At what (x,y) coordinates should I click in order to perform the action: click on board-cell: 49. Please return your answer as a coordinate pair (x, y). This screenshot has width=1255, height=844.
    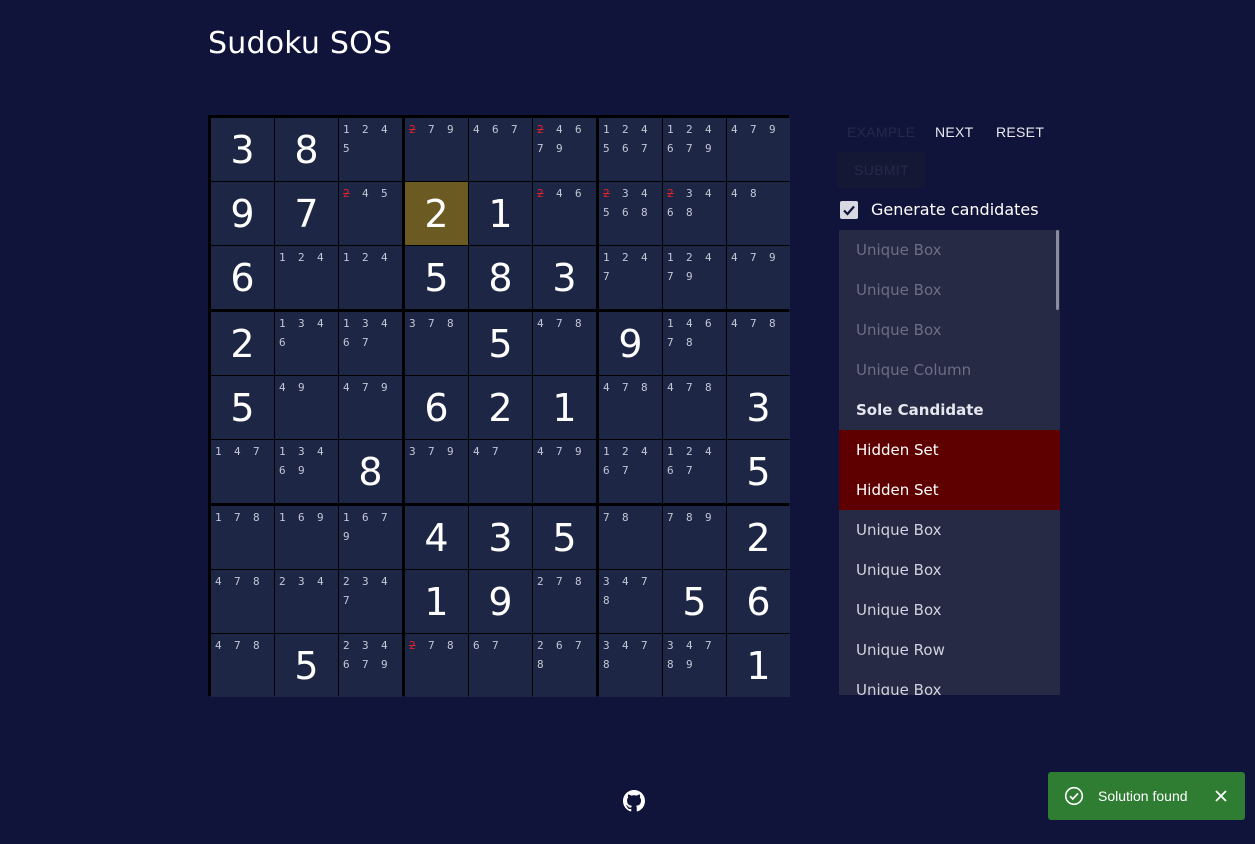
    Looking at the image, I should click on (306, 407).